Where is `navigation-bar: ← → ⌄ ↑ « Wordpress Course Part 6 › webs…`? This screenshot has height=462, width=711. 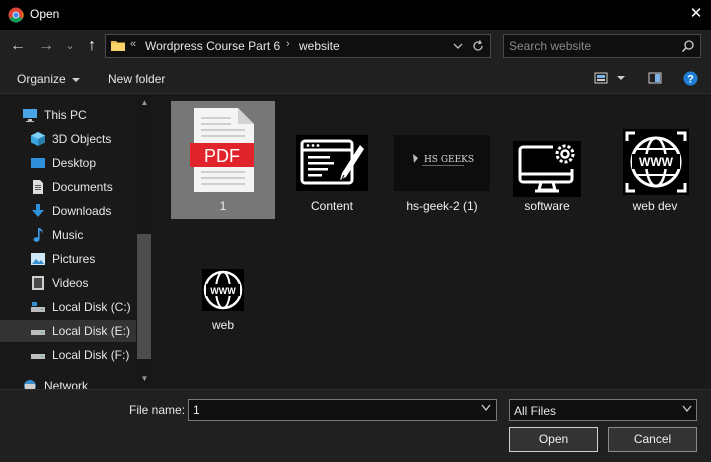 navigation-bar: ← → ⌄ ↑ « Wordpress Course Part 6 › webs… is located at coordinates (355, 47).